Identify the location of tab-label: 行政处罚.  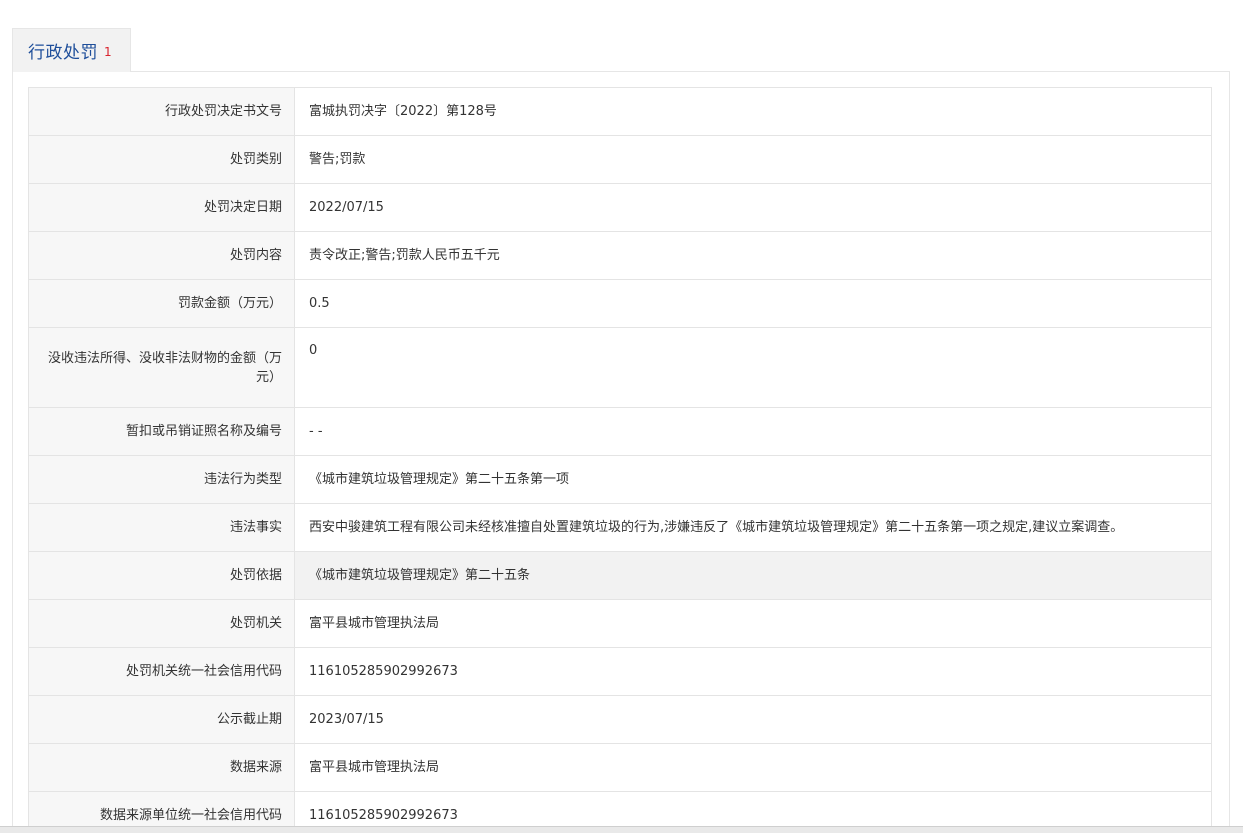
(63, 53).